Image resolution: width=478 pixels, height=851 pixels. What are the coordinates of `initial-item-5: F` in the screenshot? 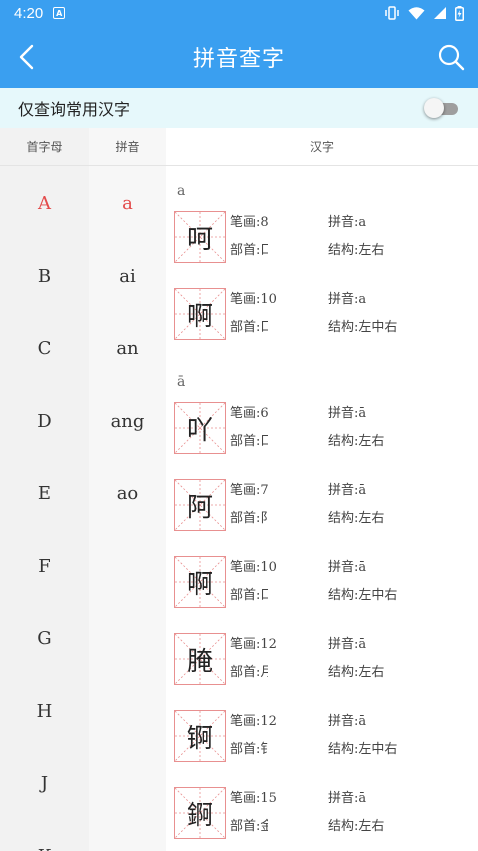 It's located at (44, 566).